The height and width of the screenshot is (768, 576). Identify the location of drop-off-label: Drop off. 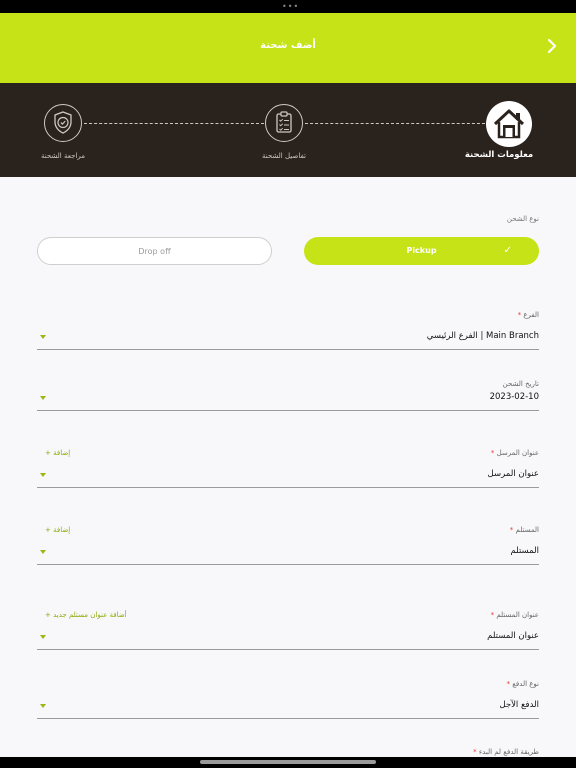
(154, 251).